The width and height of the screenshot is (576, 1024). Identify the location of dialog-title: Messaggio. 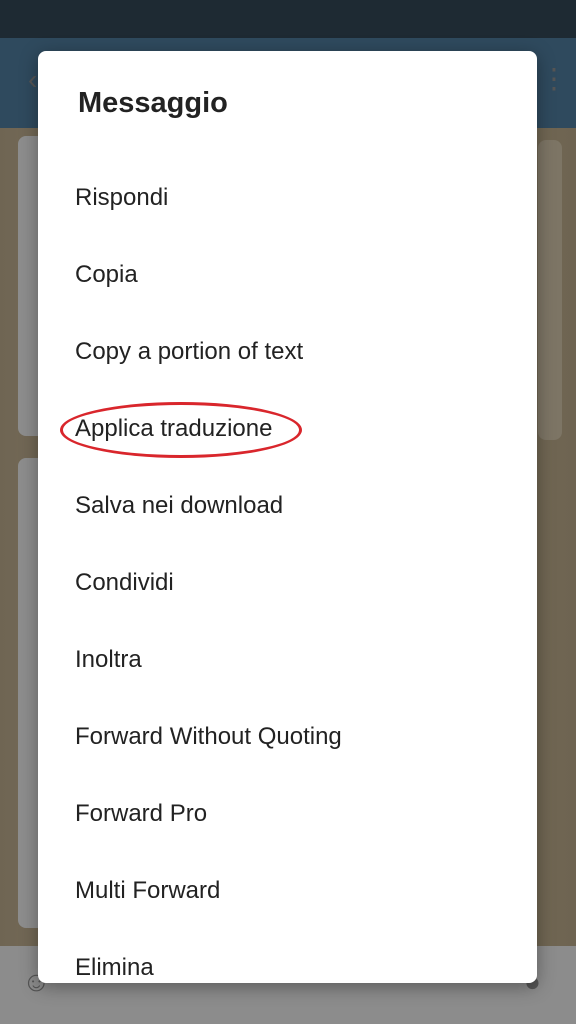
(153, 103).